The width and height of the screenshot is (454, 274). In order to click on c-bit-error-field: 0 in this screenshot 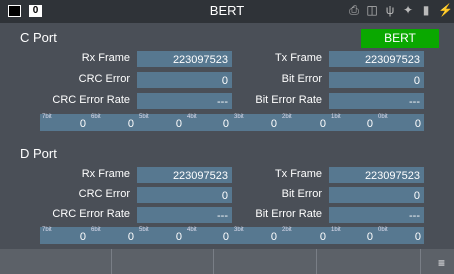, I will do `click(376, 80)`.